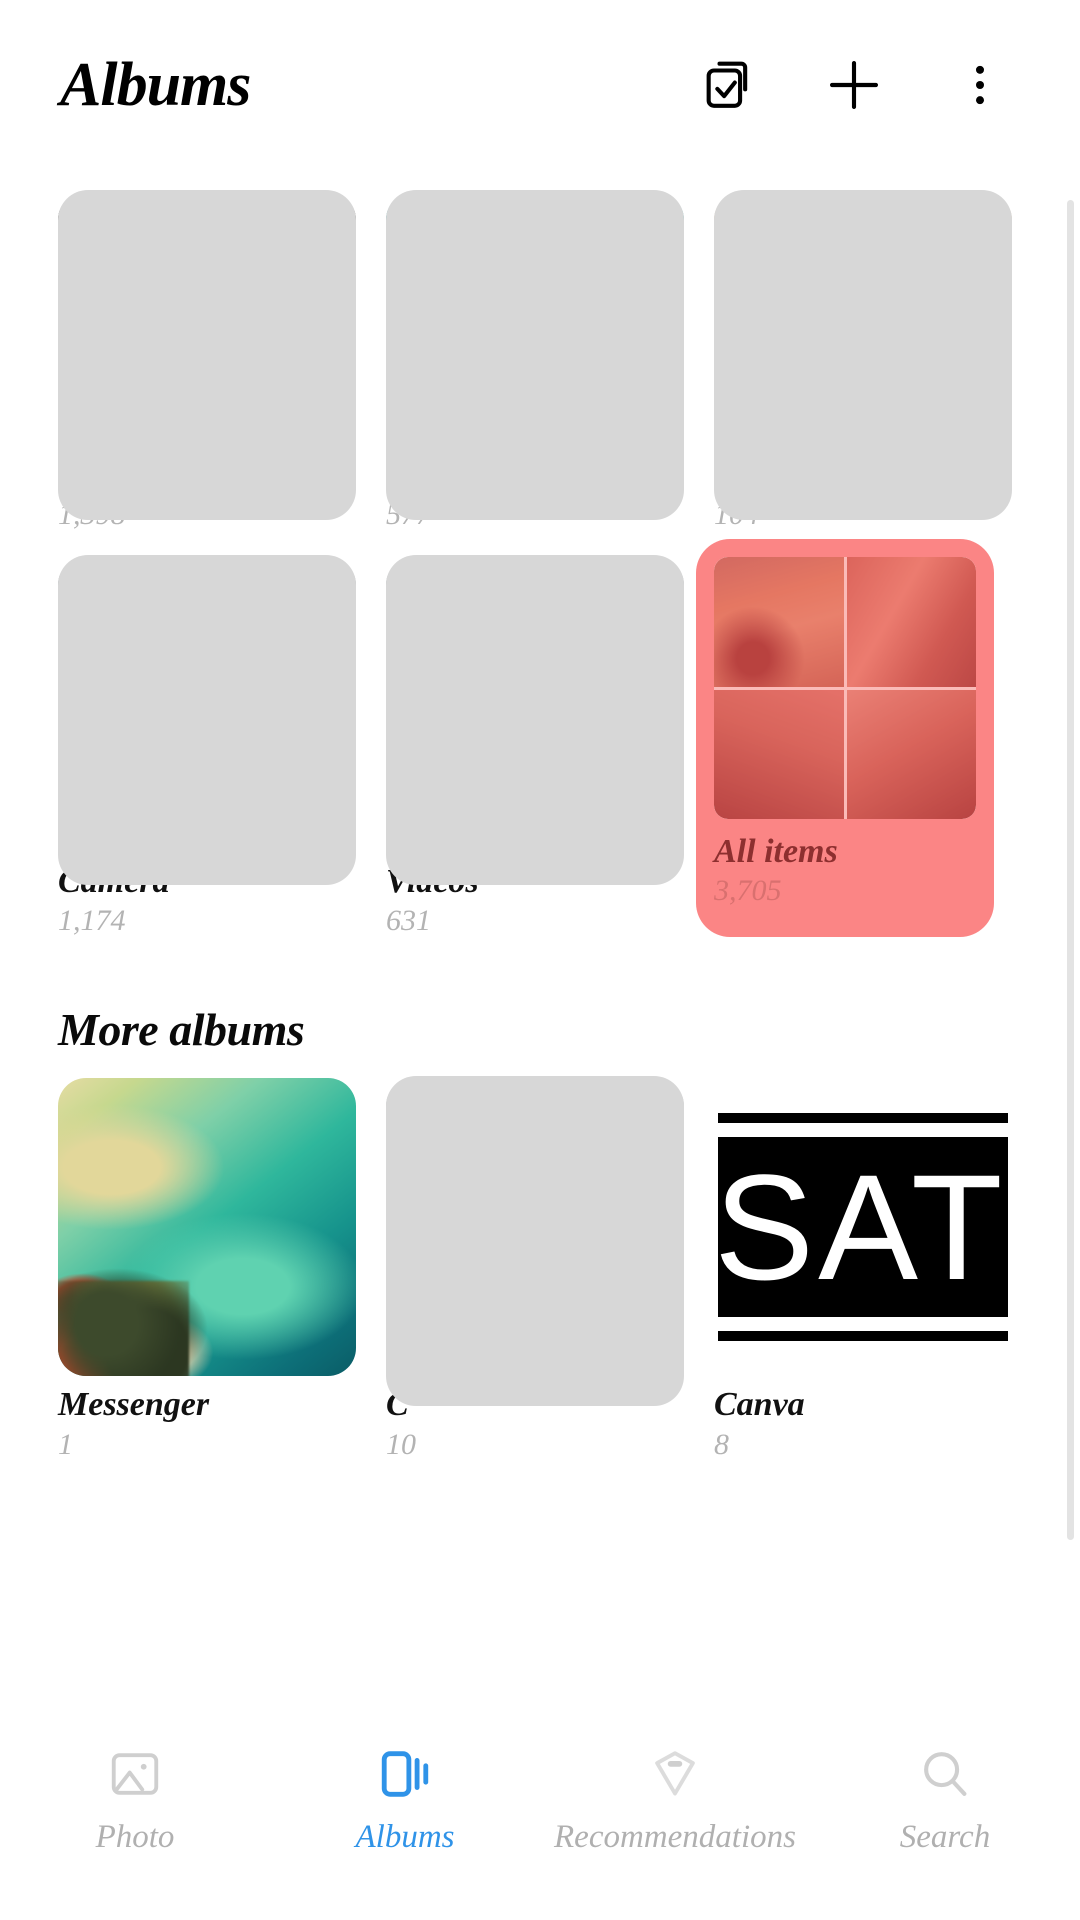  What do you see at coordinates (540, 85) in the screenshot?
I see `app-header: Albums` at bounding box center [540, 85].